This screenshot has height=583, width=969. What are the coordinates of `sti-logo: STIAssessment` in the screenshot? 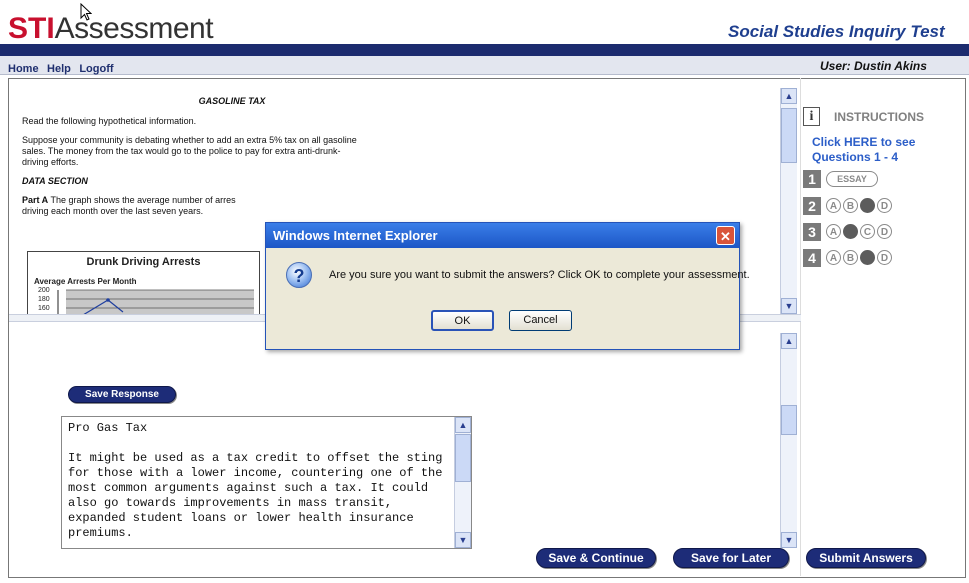 It's located at (111, 28).